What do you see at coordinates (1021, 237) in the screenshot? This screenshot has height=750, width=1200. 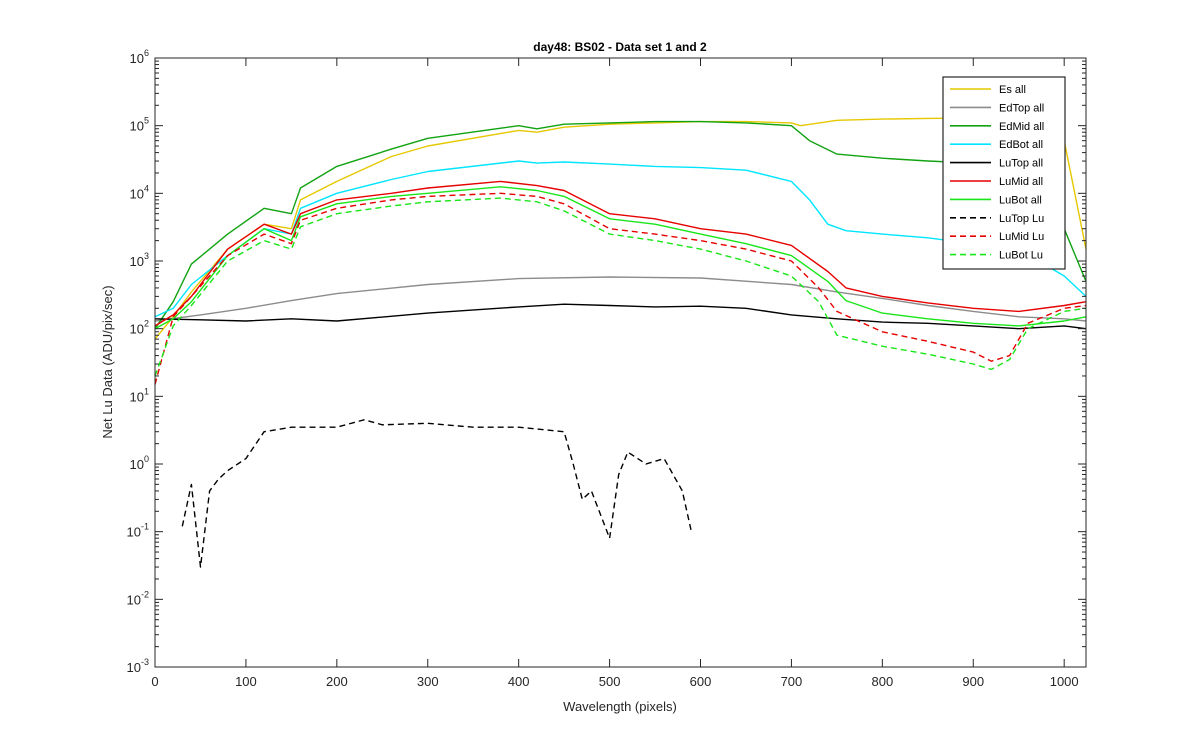 I see `legend-label: LuMid Lu` at bounding box center [1021, 237].